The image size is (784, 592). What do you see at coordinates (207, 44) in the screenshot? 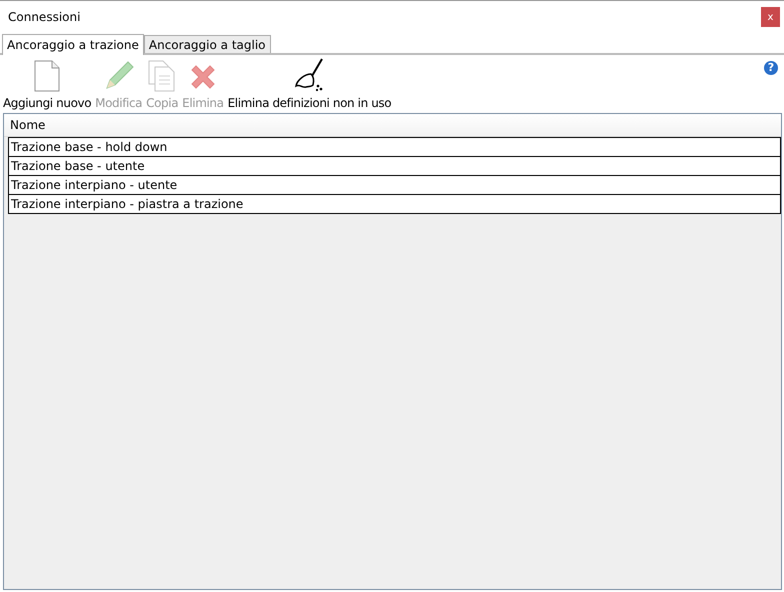
I see `tab: Ancoraggio a taglio` at bounding box center [207, 44].